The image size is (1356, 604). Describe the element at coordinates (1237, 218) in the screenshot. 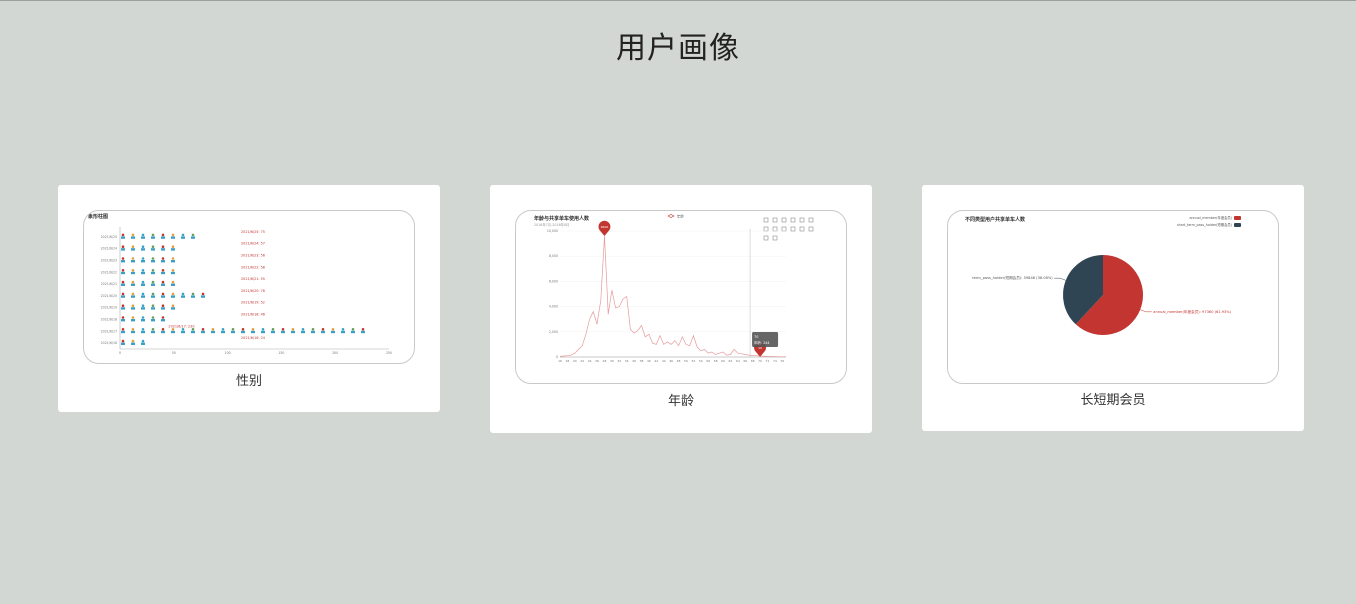

I see `legend-swatch` at that location.